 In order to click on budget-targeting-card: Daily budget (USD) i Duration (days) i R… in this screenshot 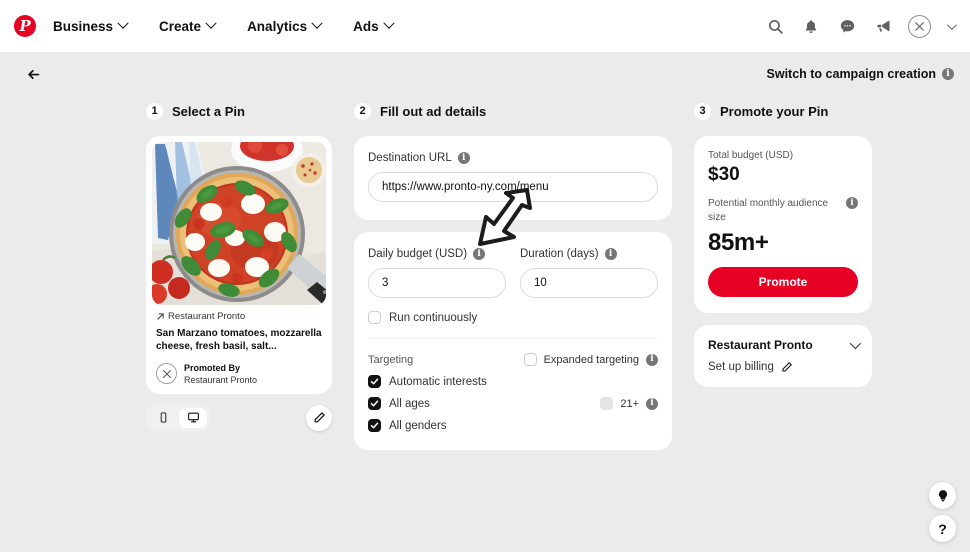, I will do `click(513, 341)`.